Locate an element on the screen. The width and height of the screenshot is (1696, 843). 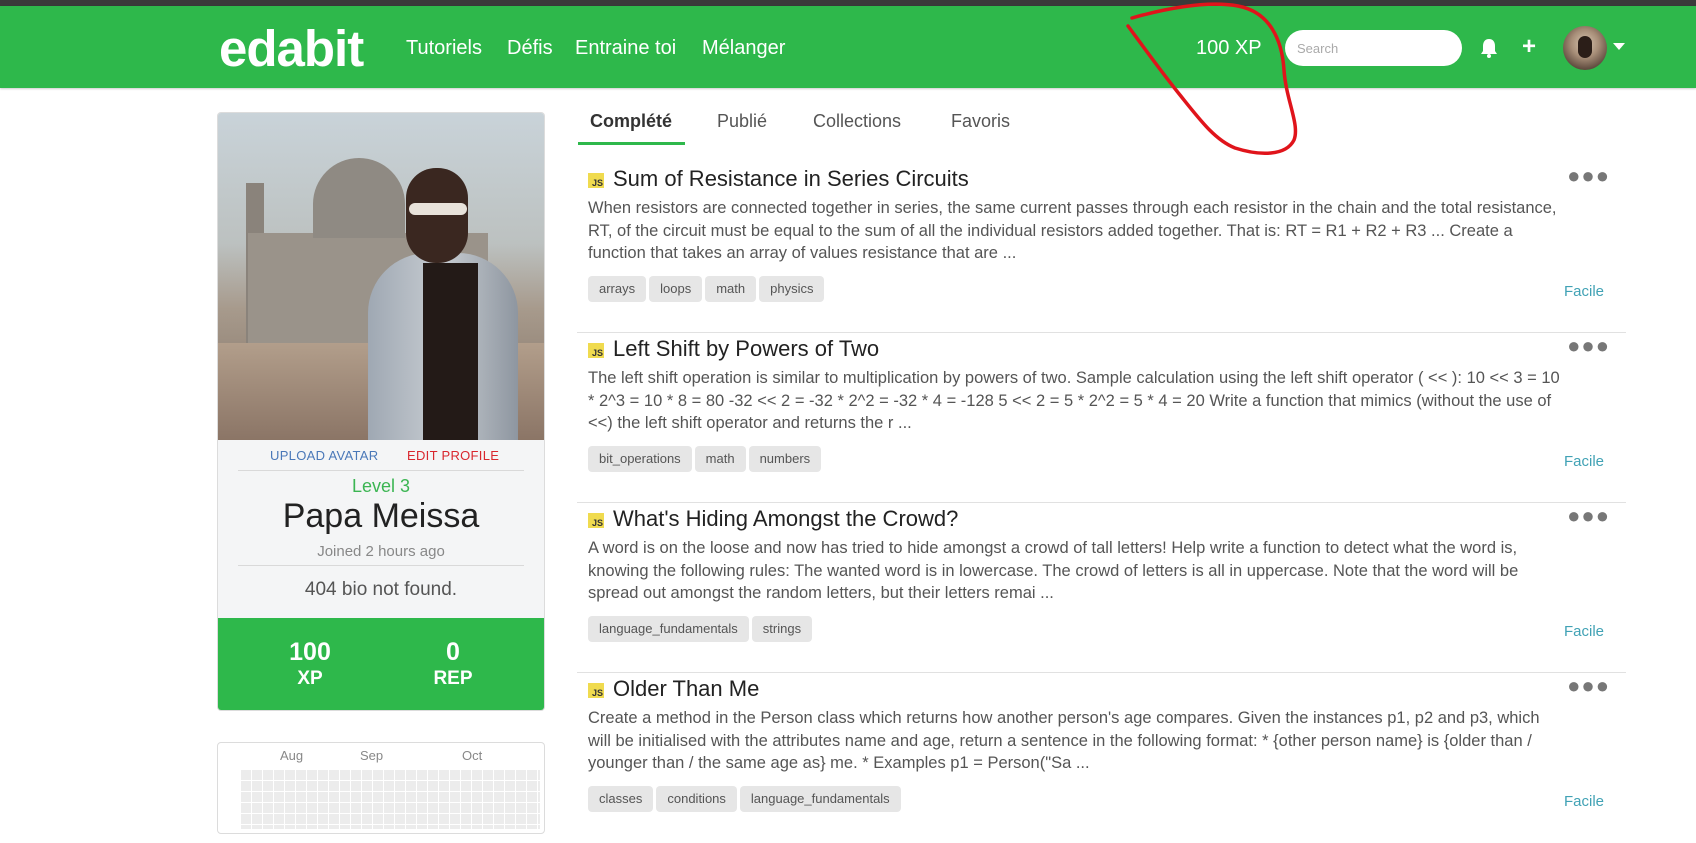
tag: strings is located at coordinates (782, 629).